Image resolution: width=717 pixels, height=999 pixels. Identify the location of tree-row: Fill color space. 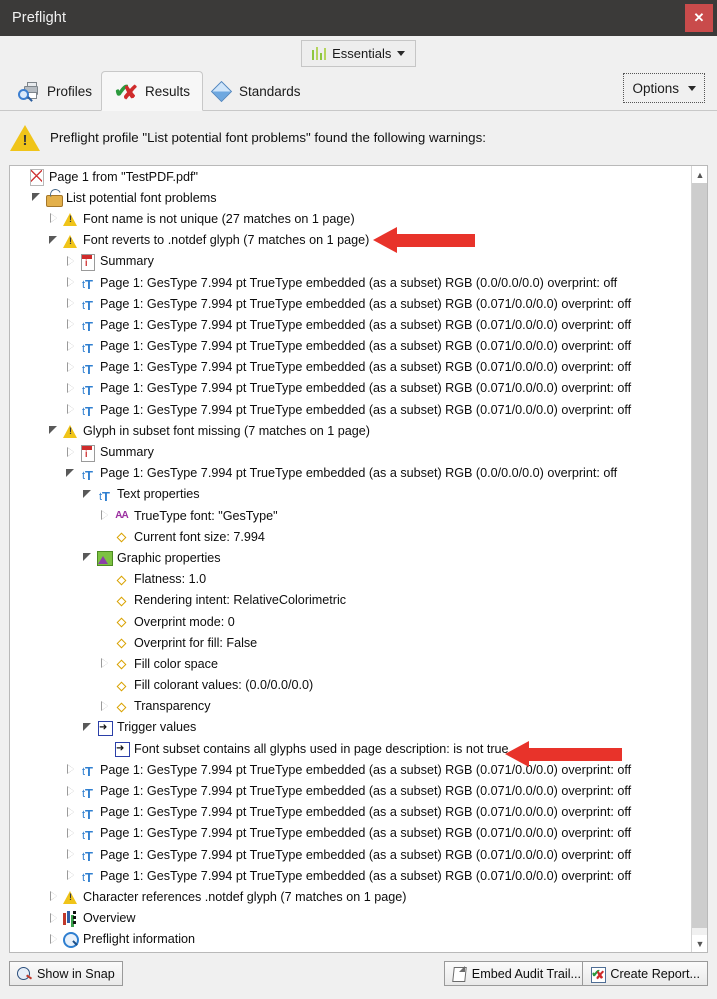
(351, 663).